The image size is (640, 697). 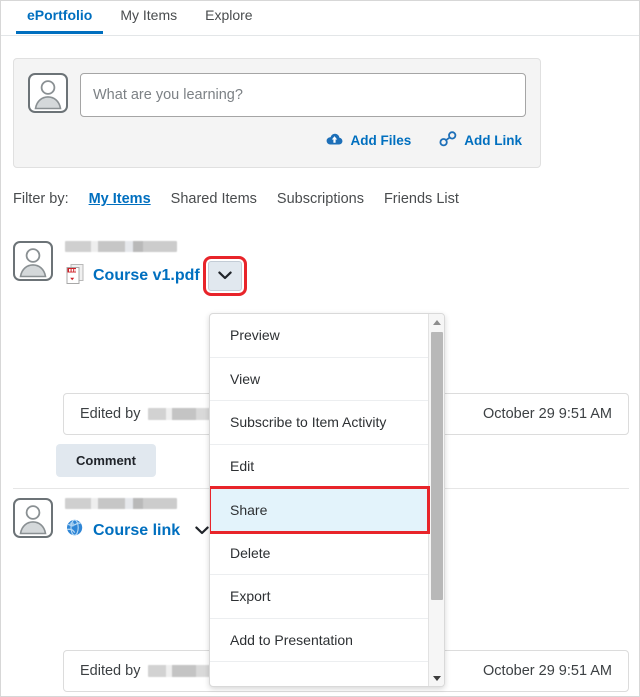 What do you see at coordinates (437, 466) in the screenshot?
I see `scrollbar-thumb` at bounding box center [437, 466].